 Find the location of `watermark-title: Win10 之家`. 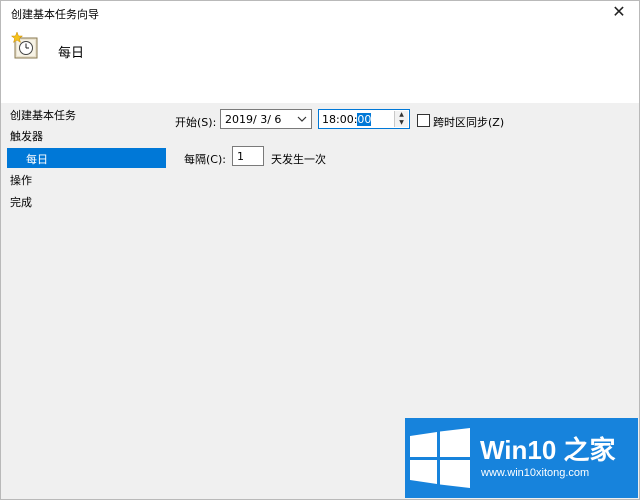

watermark-title: Win10 之家 is located at coordinates (548, 450).